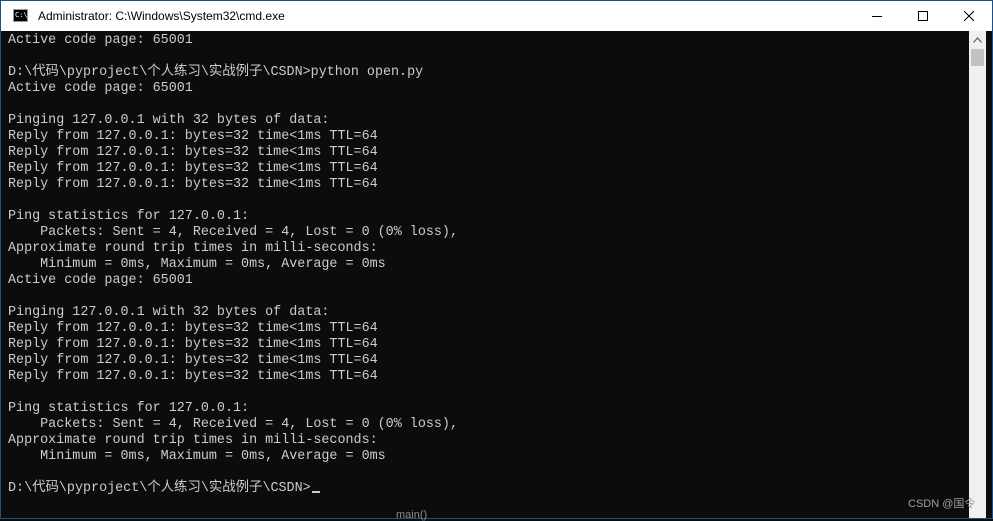 Image resolution: width=993 pixels, height=521 pixels. Describe the element at coordinates (164, 489) in the screenshot. I see `console-line: D:\代码\pyproject\个人练习\实战例子\CSDN>` at that location.